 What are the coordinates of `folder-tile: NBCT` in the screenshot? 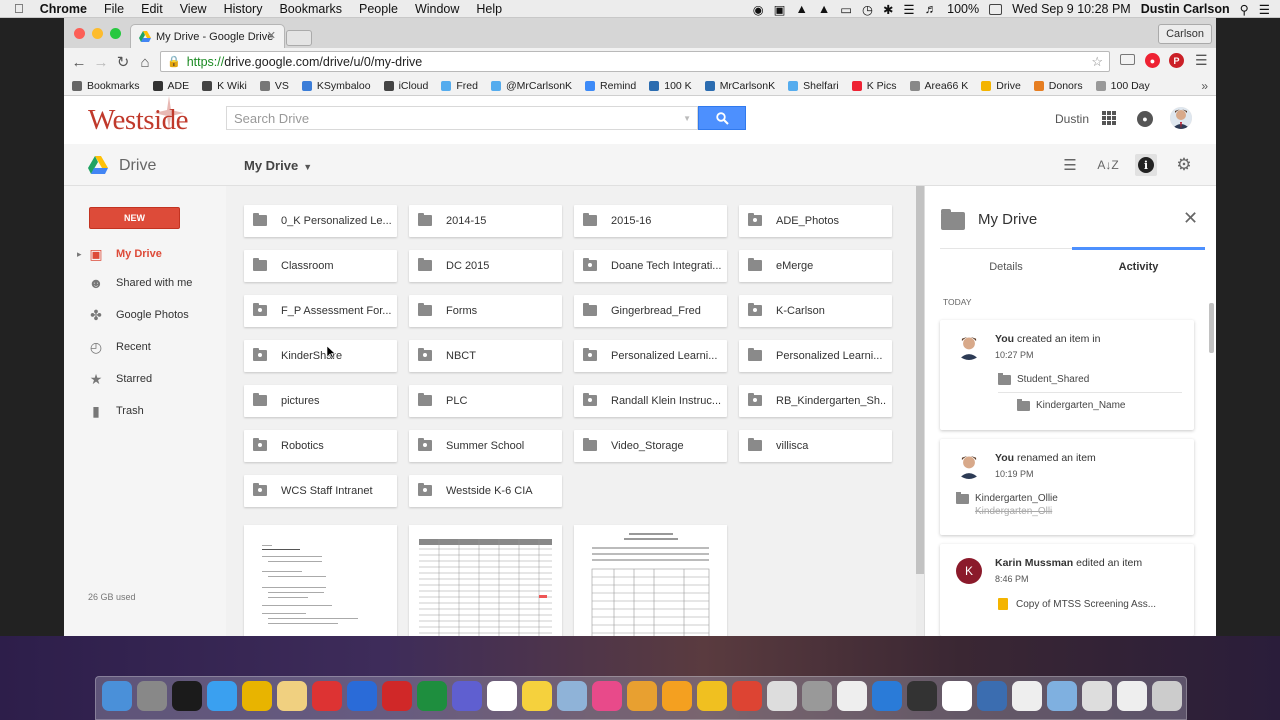 It's located at (485, 356).